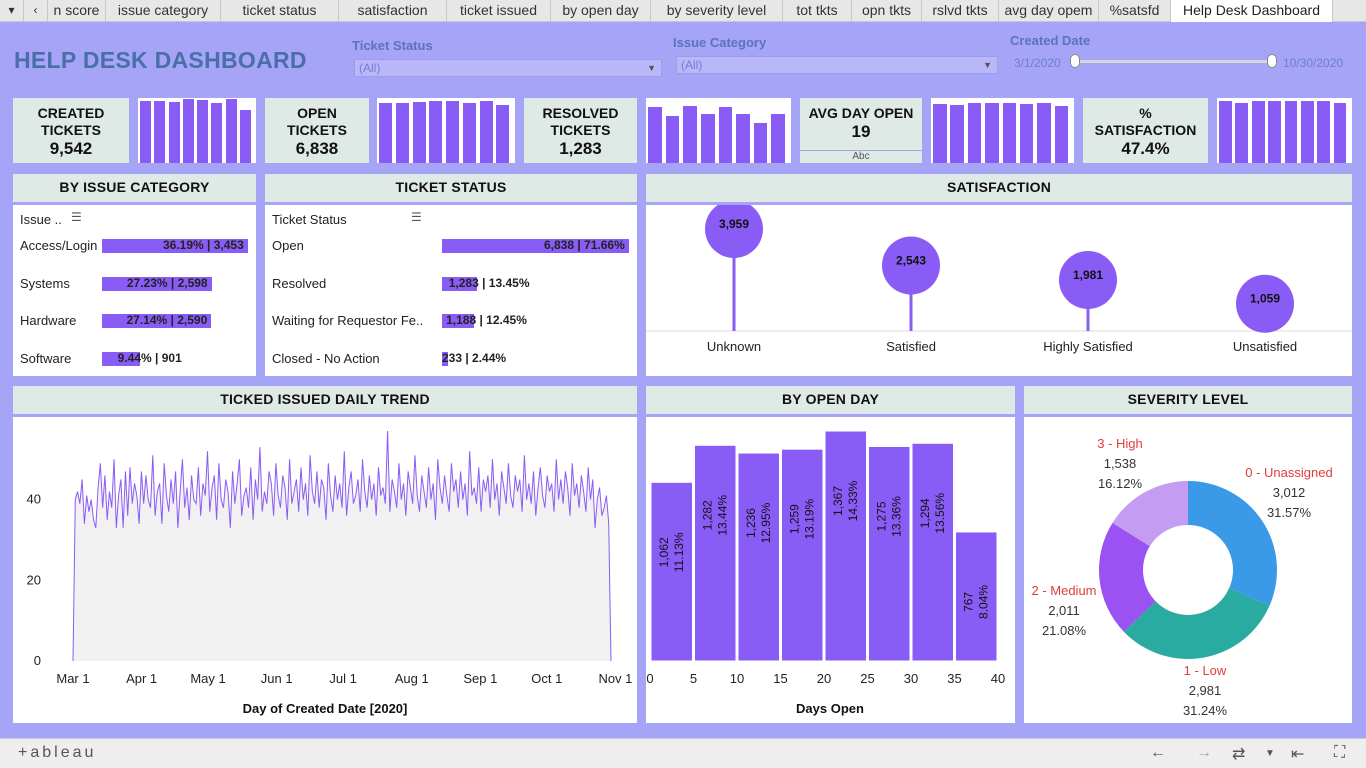  Describe the element at coordinates (1252, 11) in the screenshot. I see `sheet-tab: Help Desk Dashboard` at that location.